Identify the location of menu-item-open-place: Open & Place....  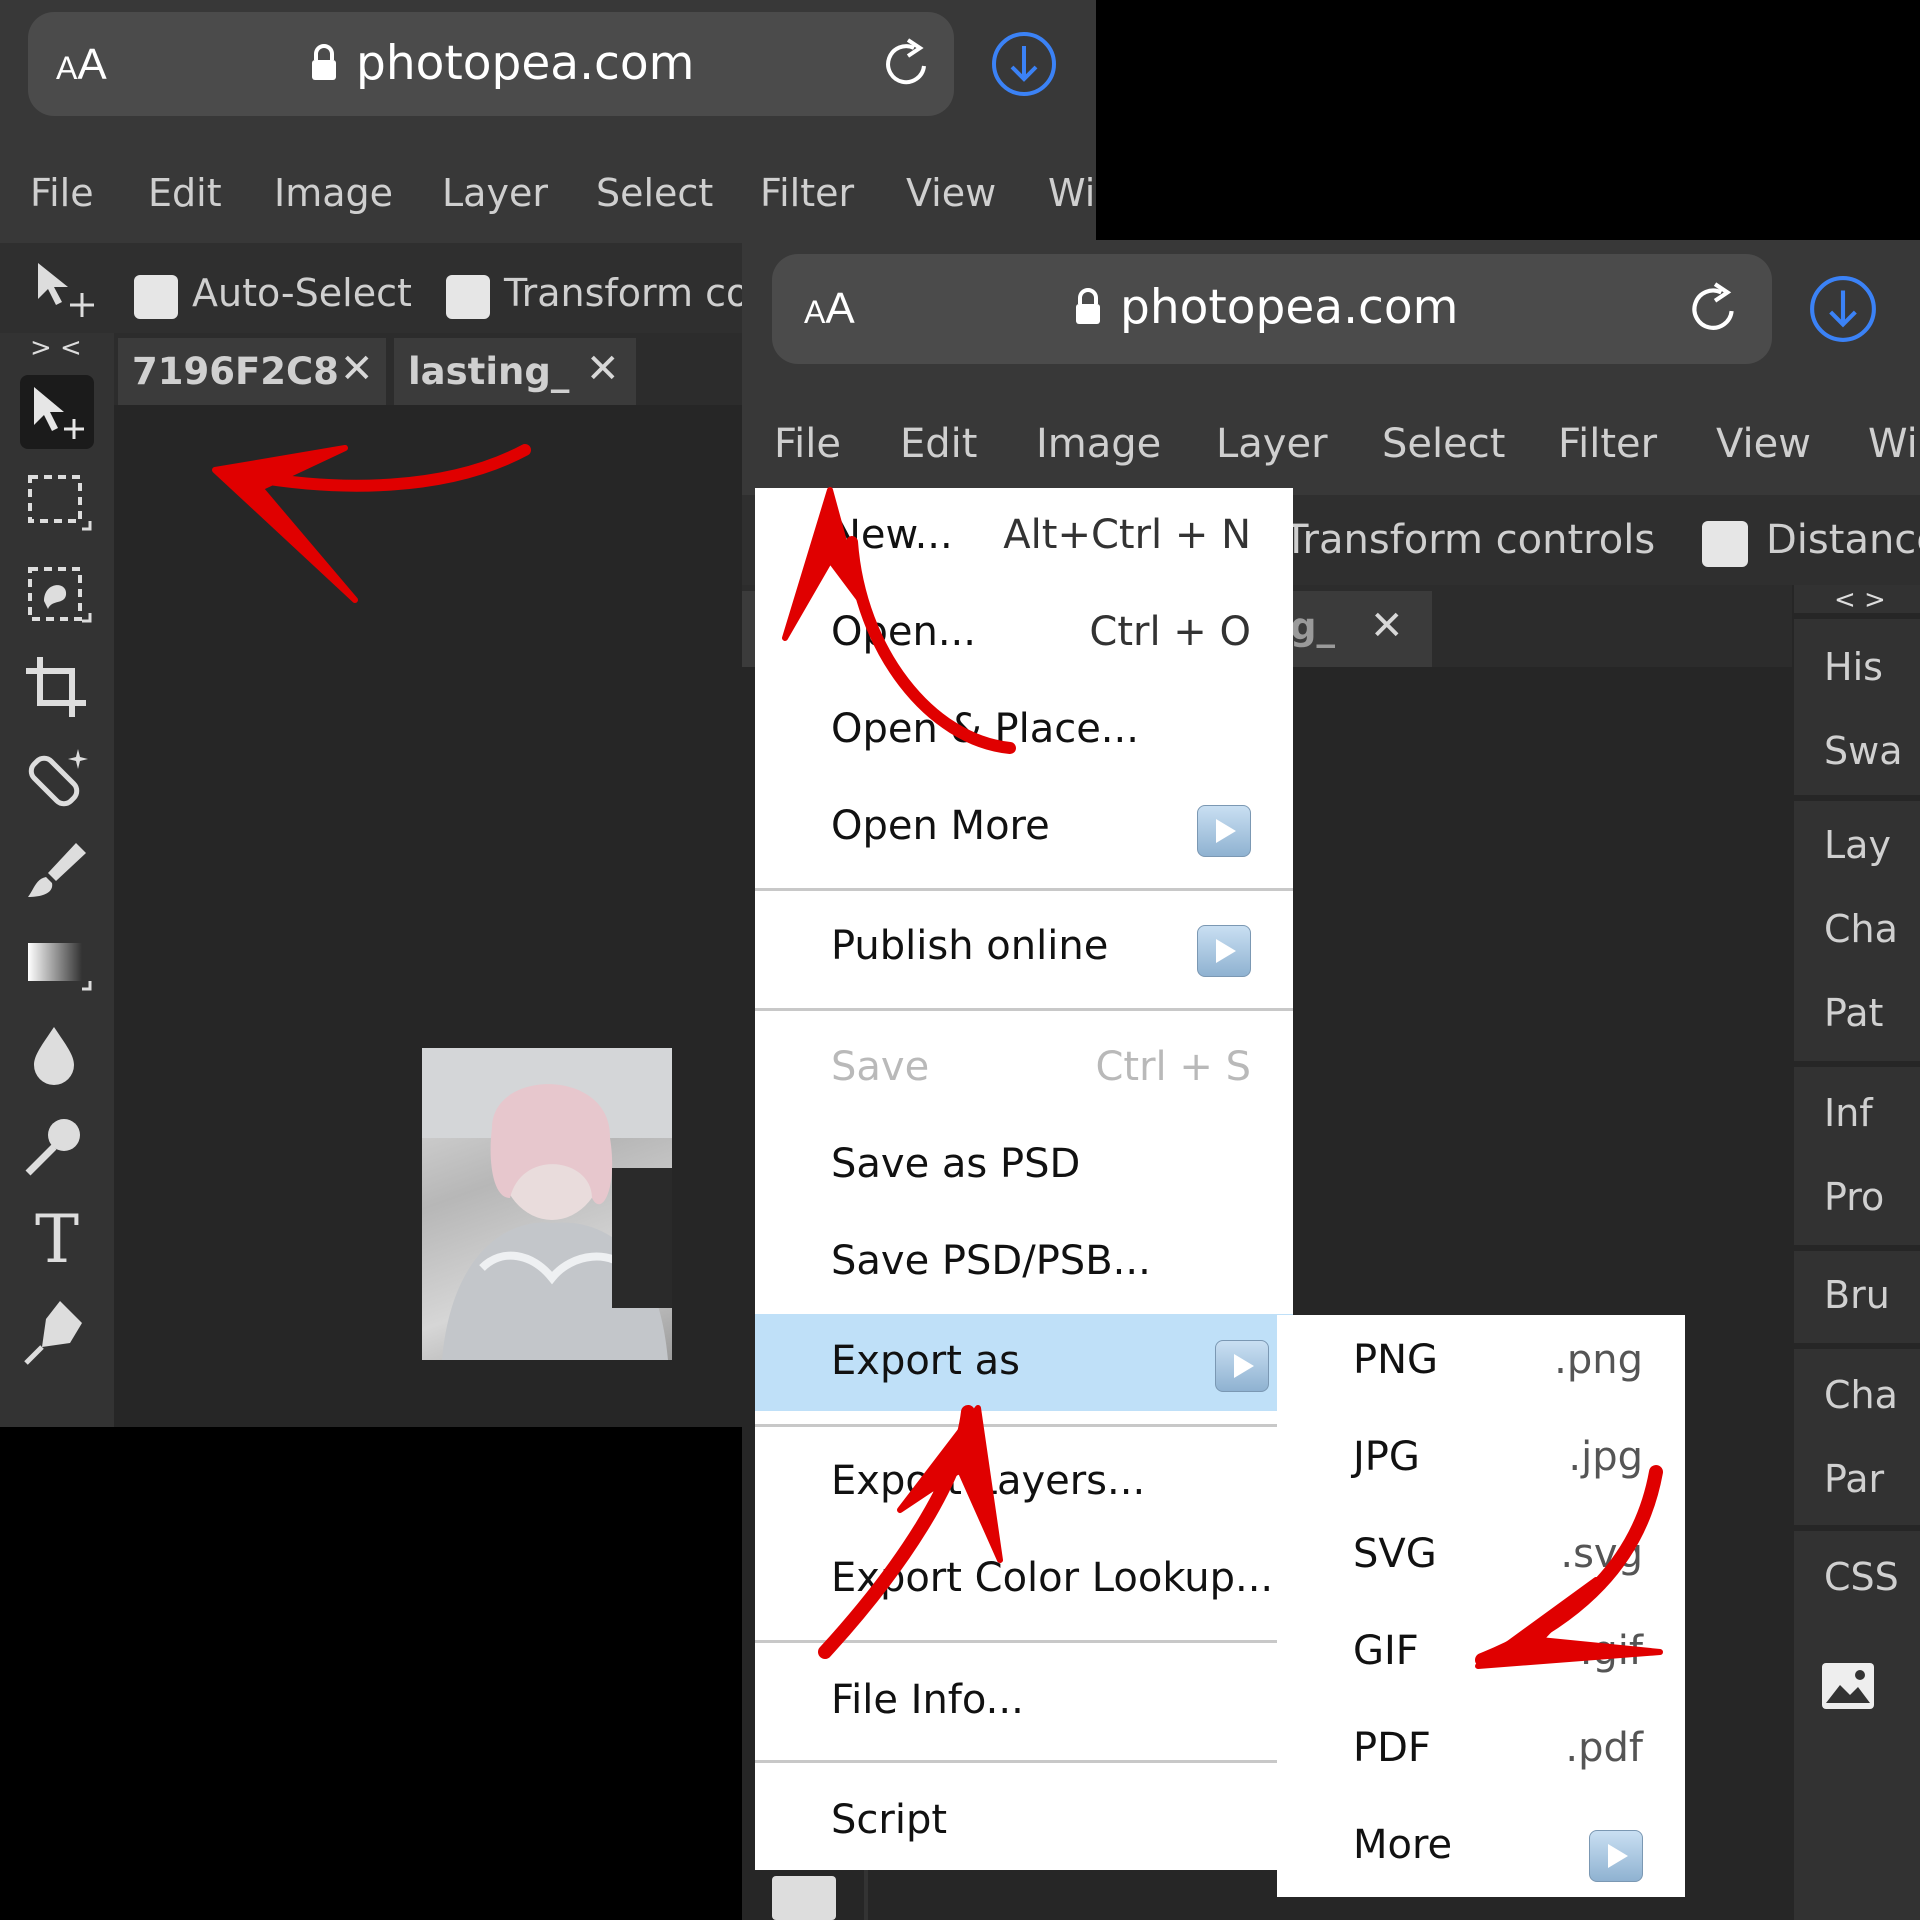
(1024, 730).